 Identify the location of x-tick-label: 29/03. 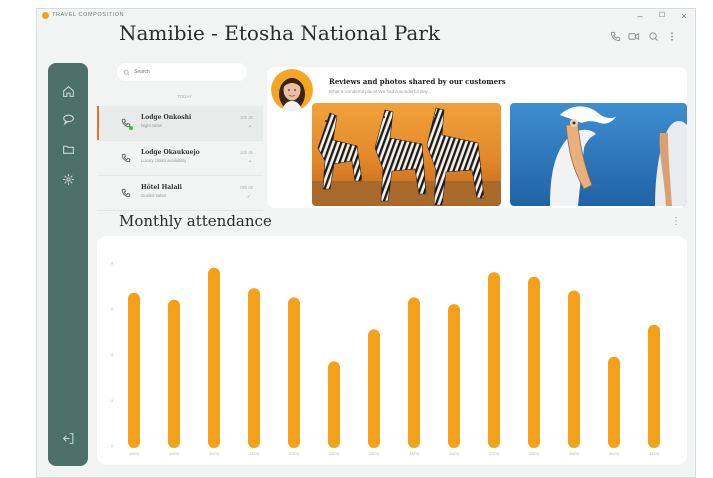
(574, 453).